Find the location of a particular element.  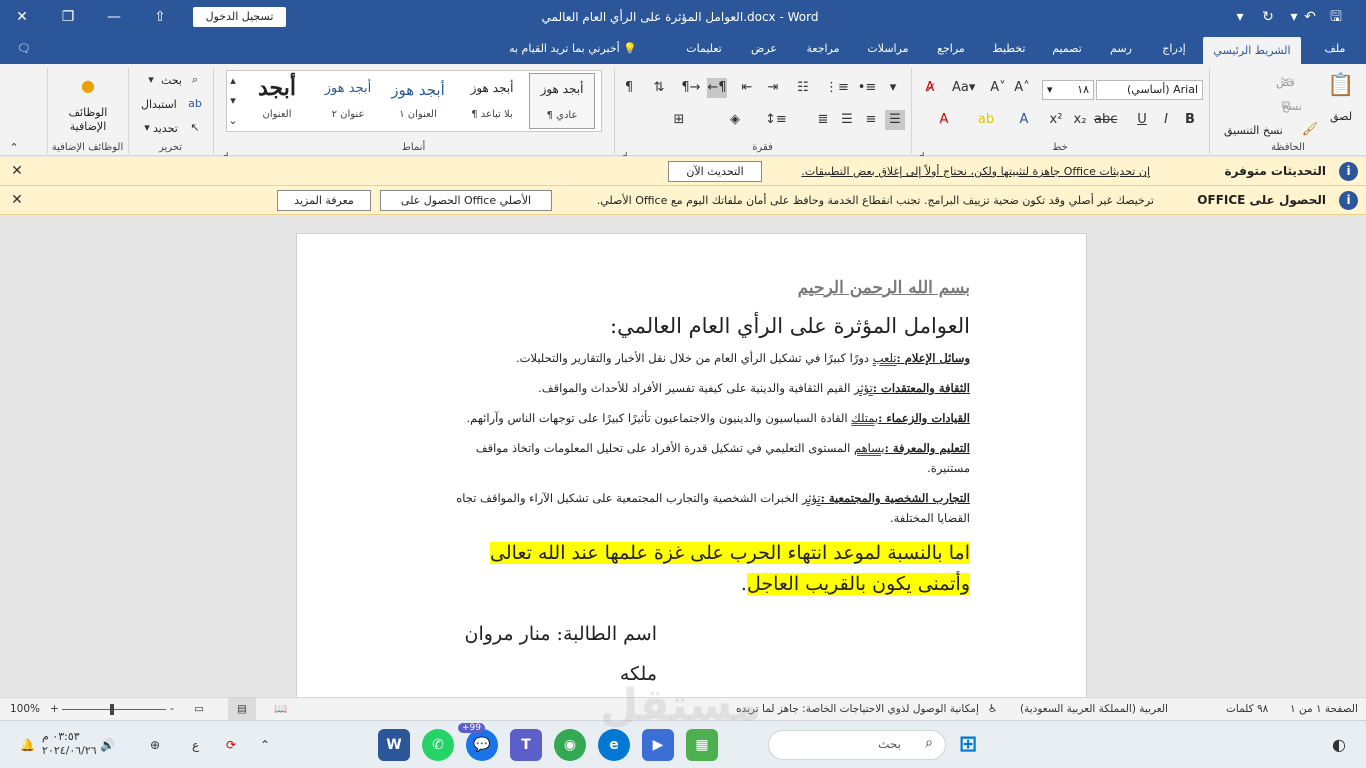

close-genuine-icon: ✕ is located at coordinates (17, 200).